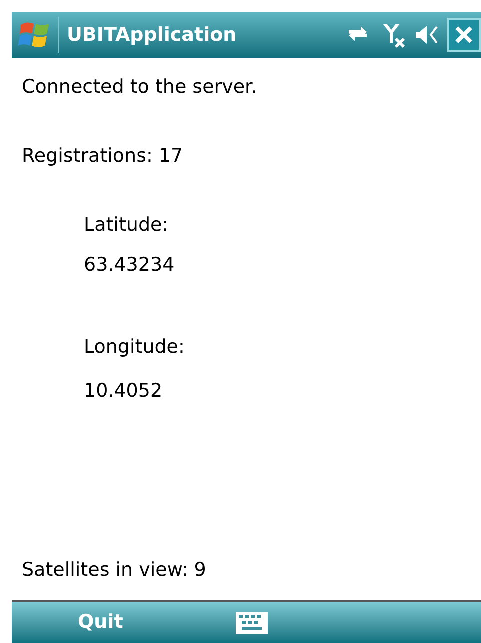 This screenshot has width=481, height=643. Describe the element at coordinates (130, 265) in the screenshot. I see `latitude-value: 63.43234` at that location.